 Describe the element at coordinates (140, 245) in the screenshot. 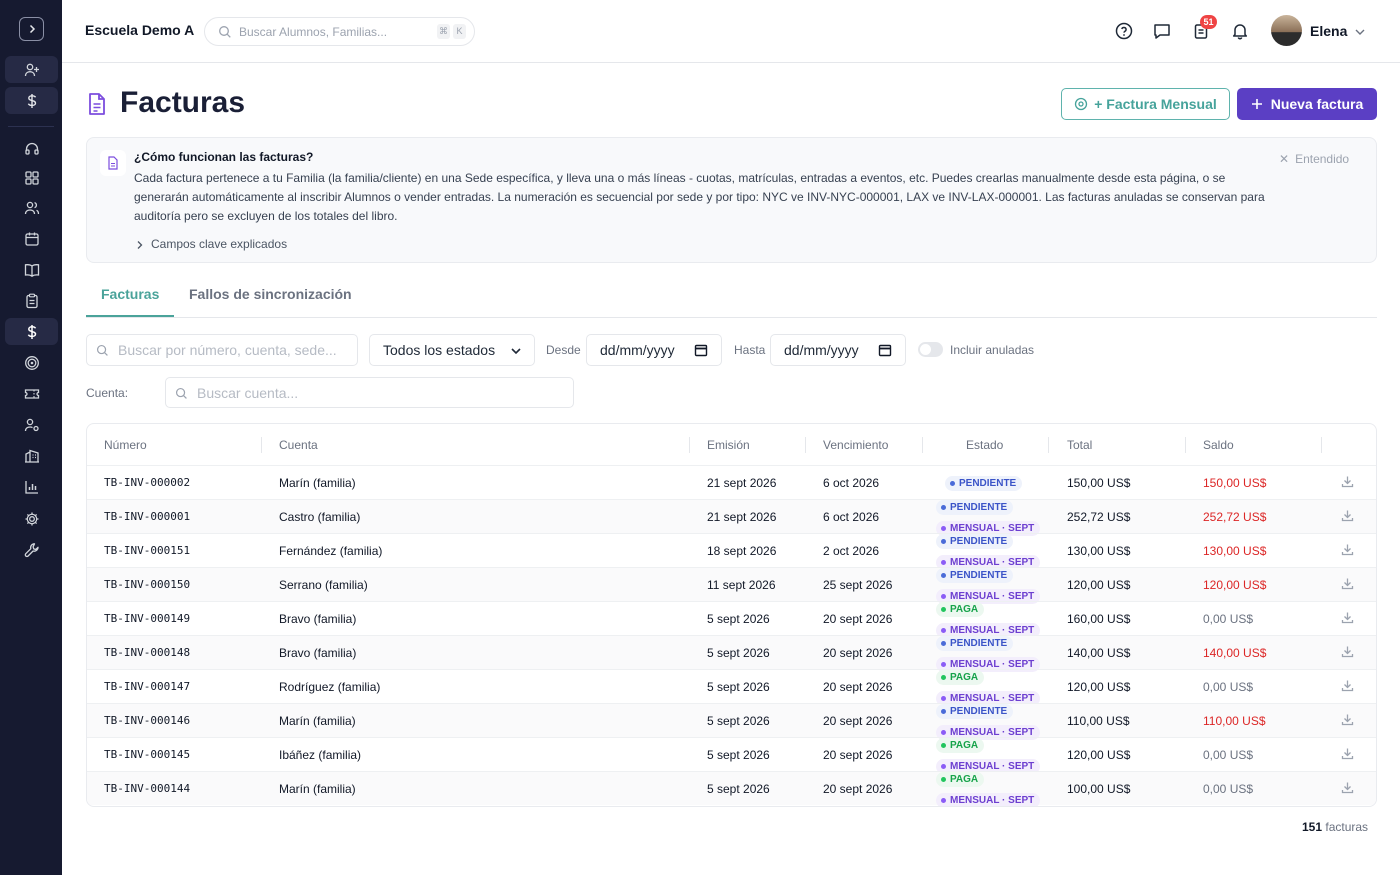

I see `chevron-right-icon` at that location.